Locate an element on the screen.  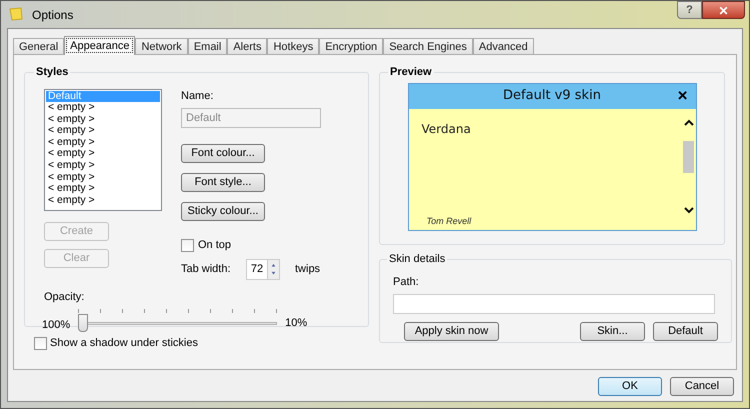
path-label: Path: is located at coordinates (406, 282).